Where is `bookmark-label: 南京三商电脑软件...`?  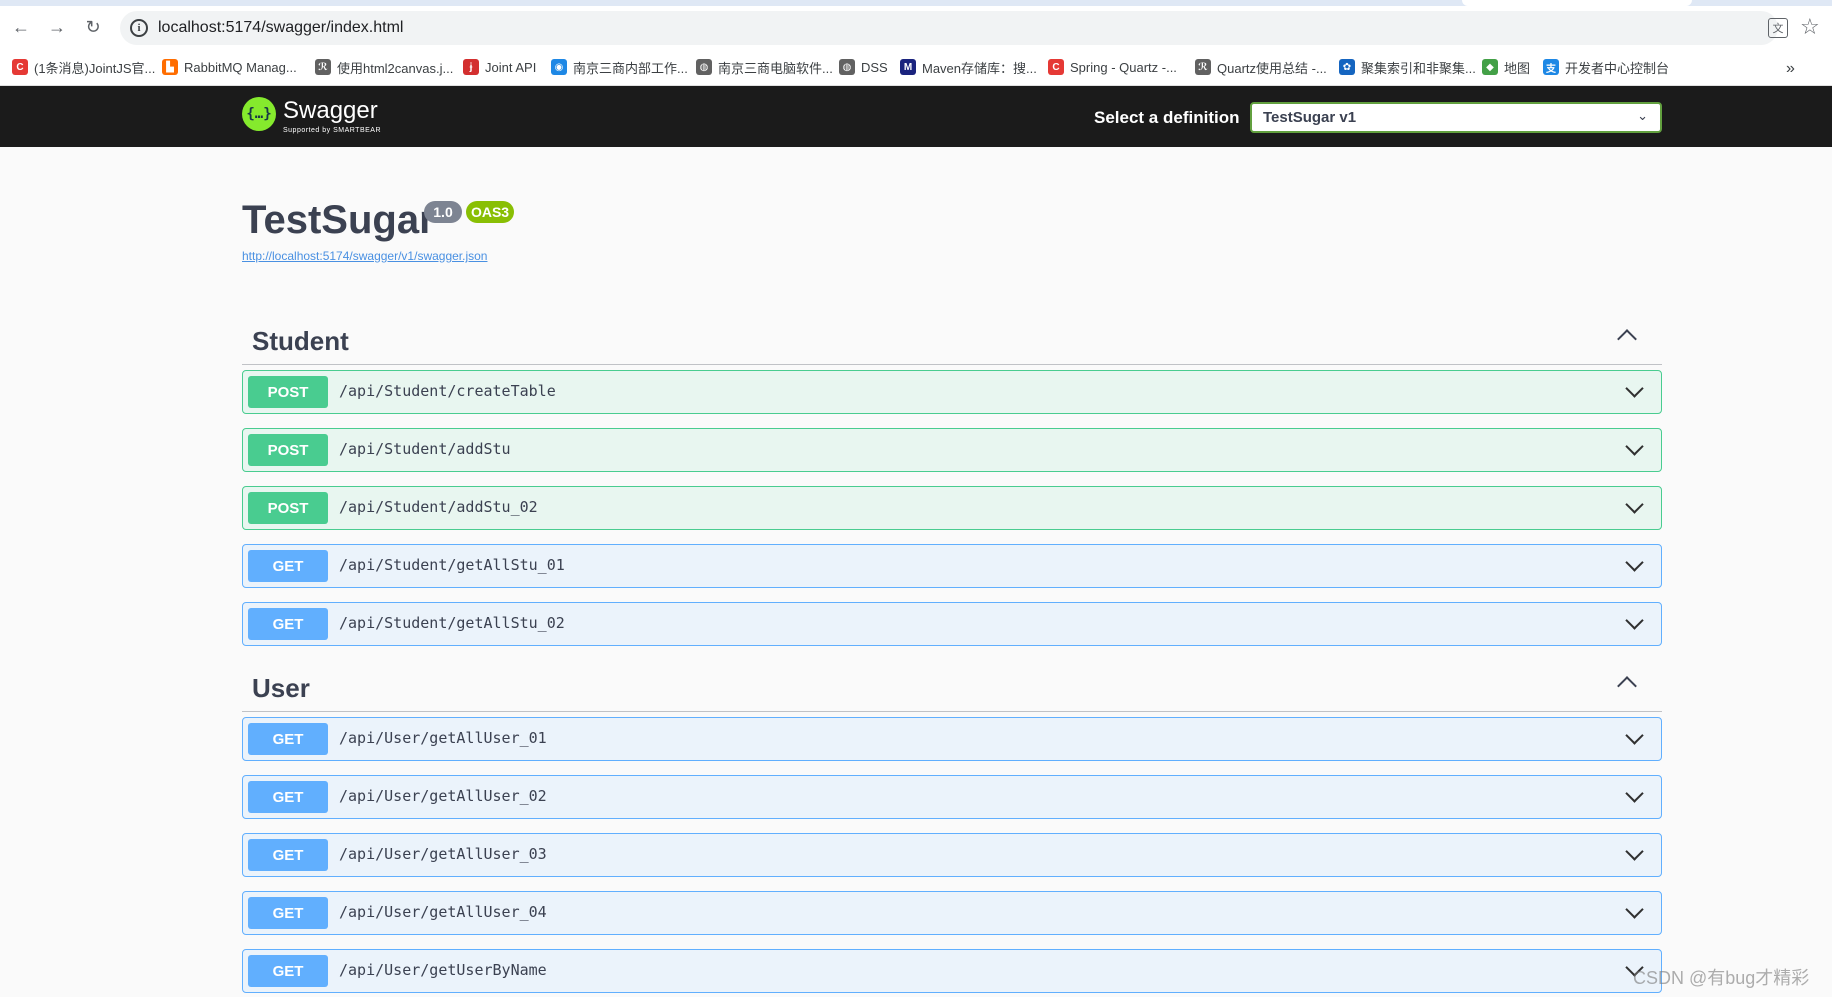 bookmark-label: 南京三商电脑软件... is located at coordinates (775, 68).